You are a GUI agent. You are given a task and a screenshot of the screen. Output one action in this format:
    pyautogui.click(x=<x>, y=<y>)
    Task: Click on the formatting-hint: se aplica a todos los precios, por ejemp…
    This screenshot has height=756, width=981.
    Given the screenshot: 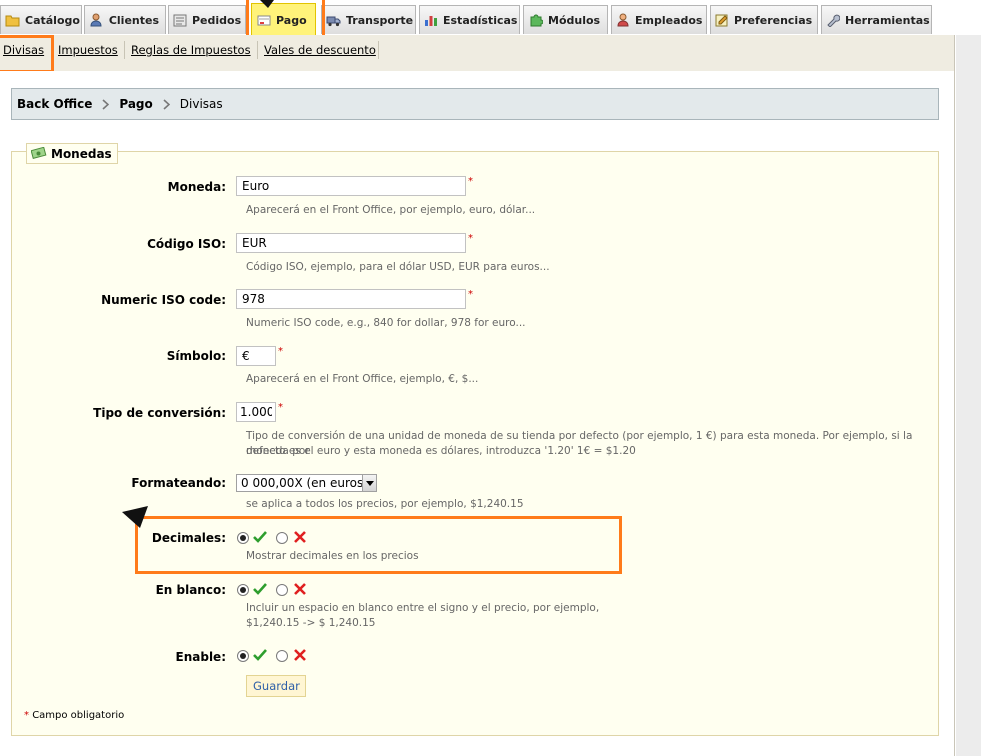 What is the action you would take?
    pyautogui.click(x=385, y=504)
    